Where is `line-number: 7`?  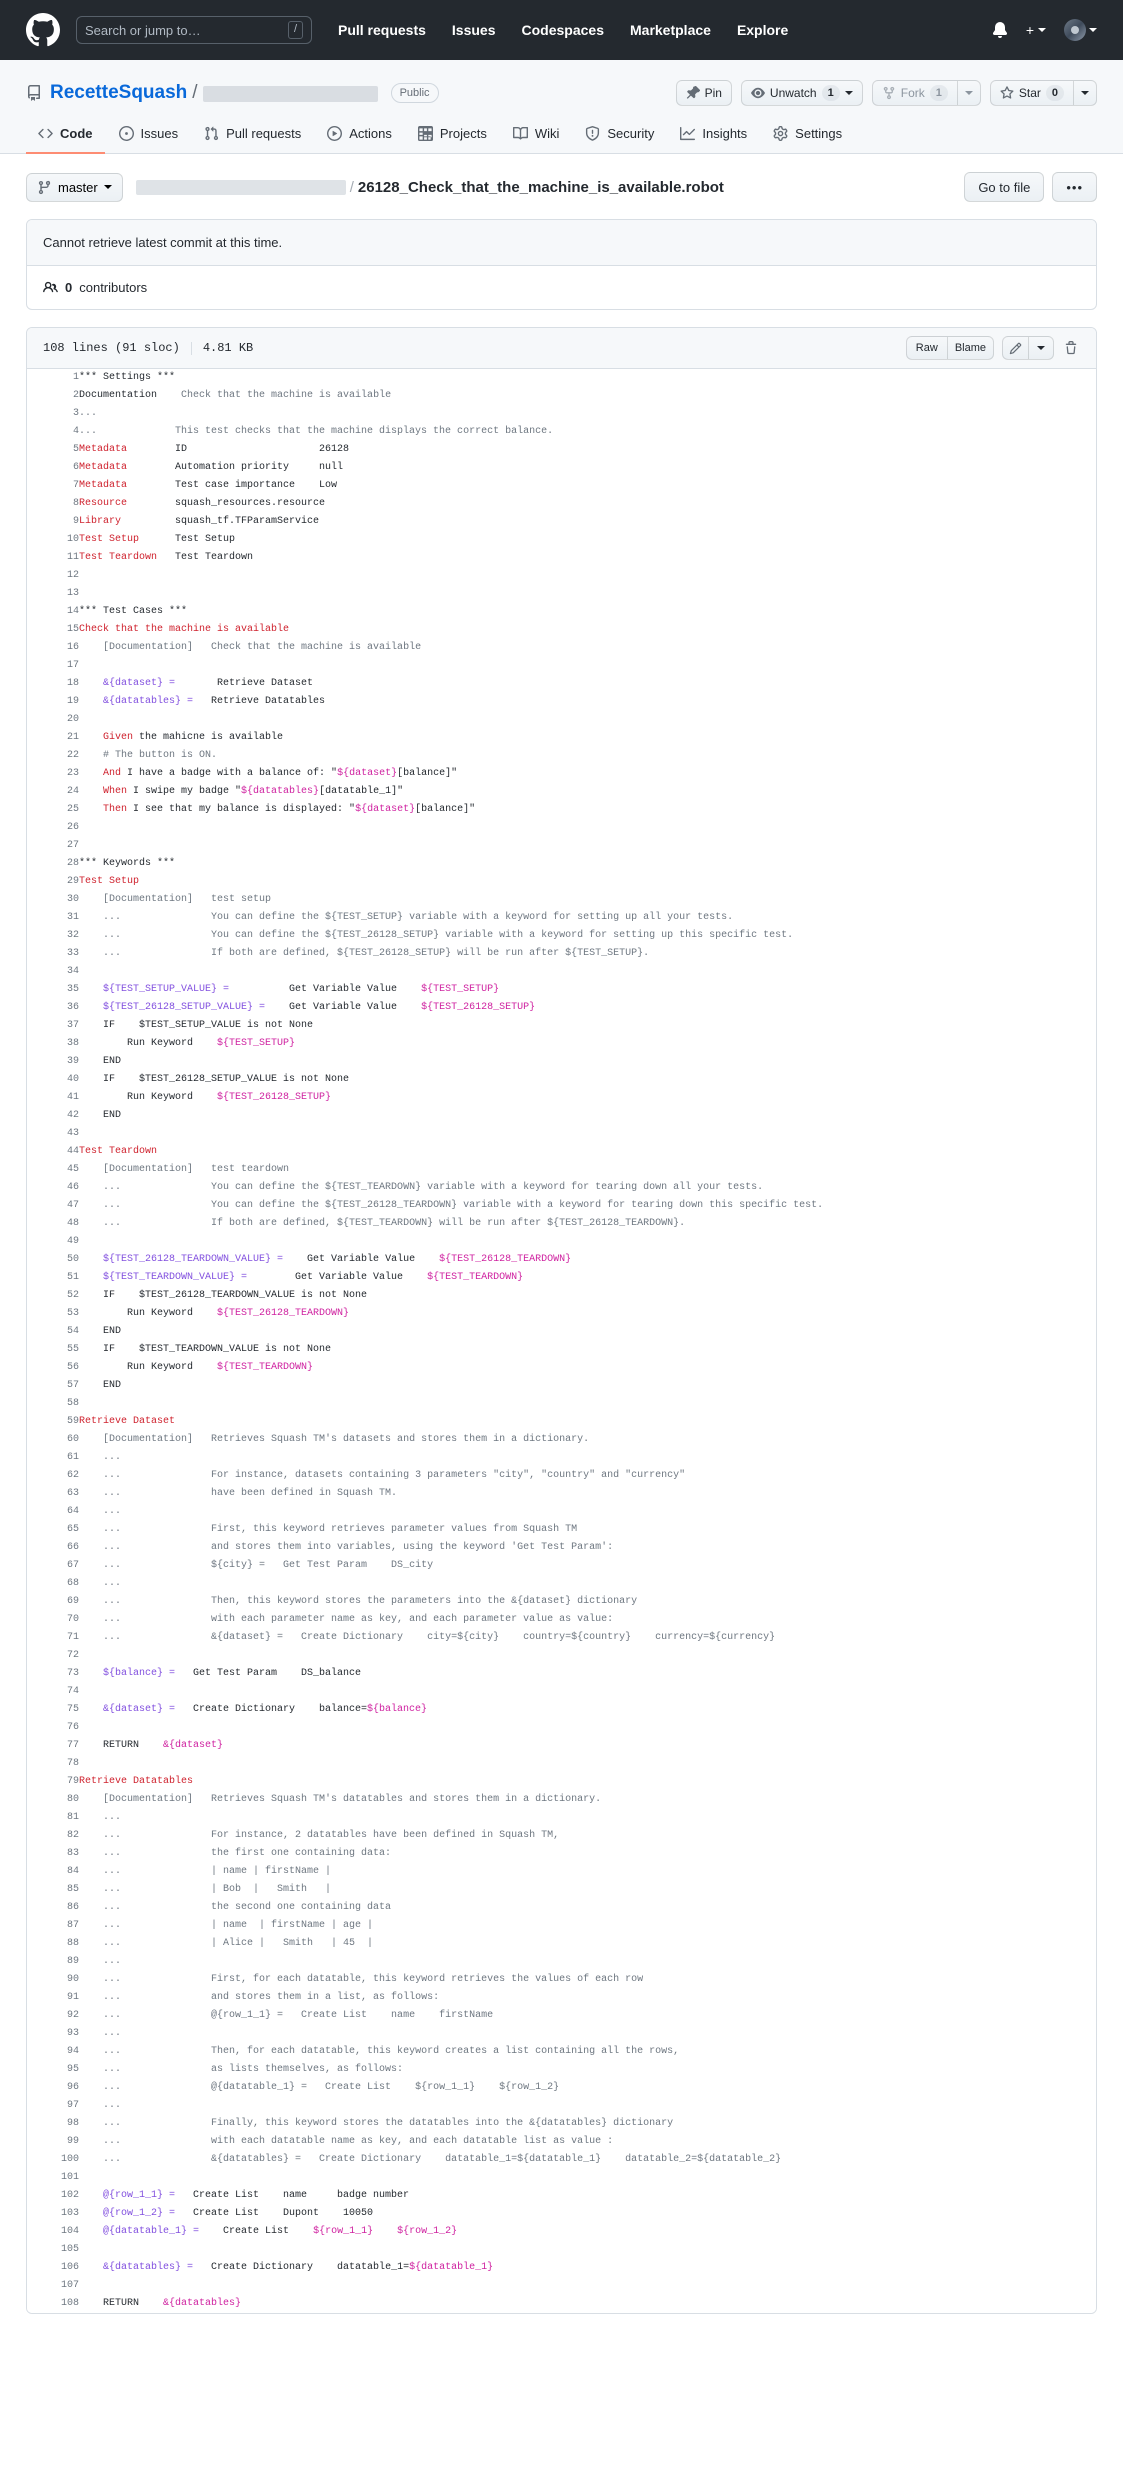 line-number: 7 is located at coordinates (53, 486).